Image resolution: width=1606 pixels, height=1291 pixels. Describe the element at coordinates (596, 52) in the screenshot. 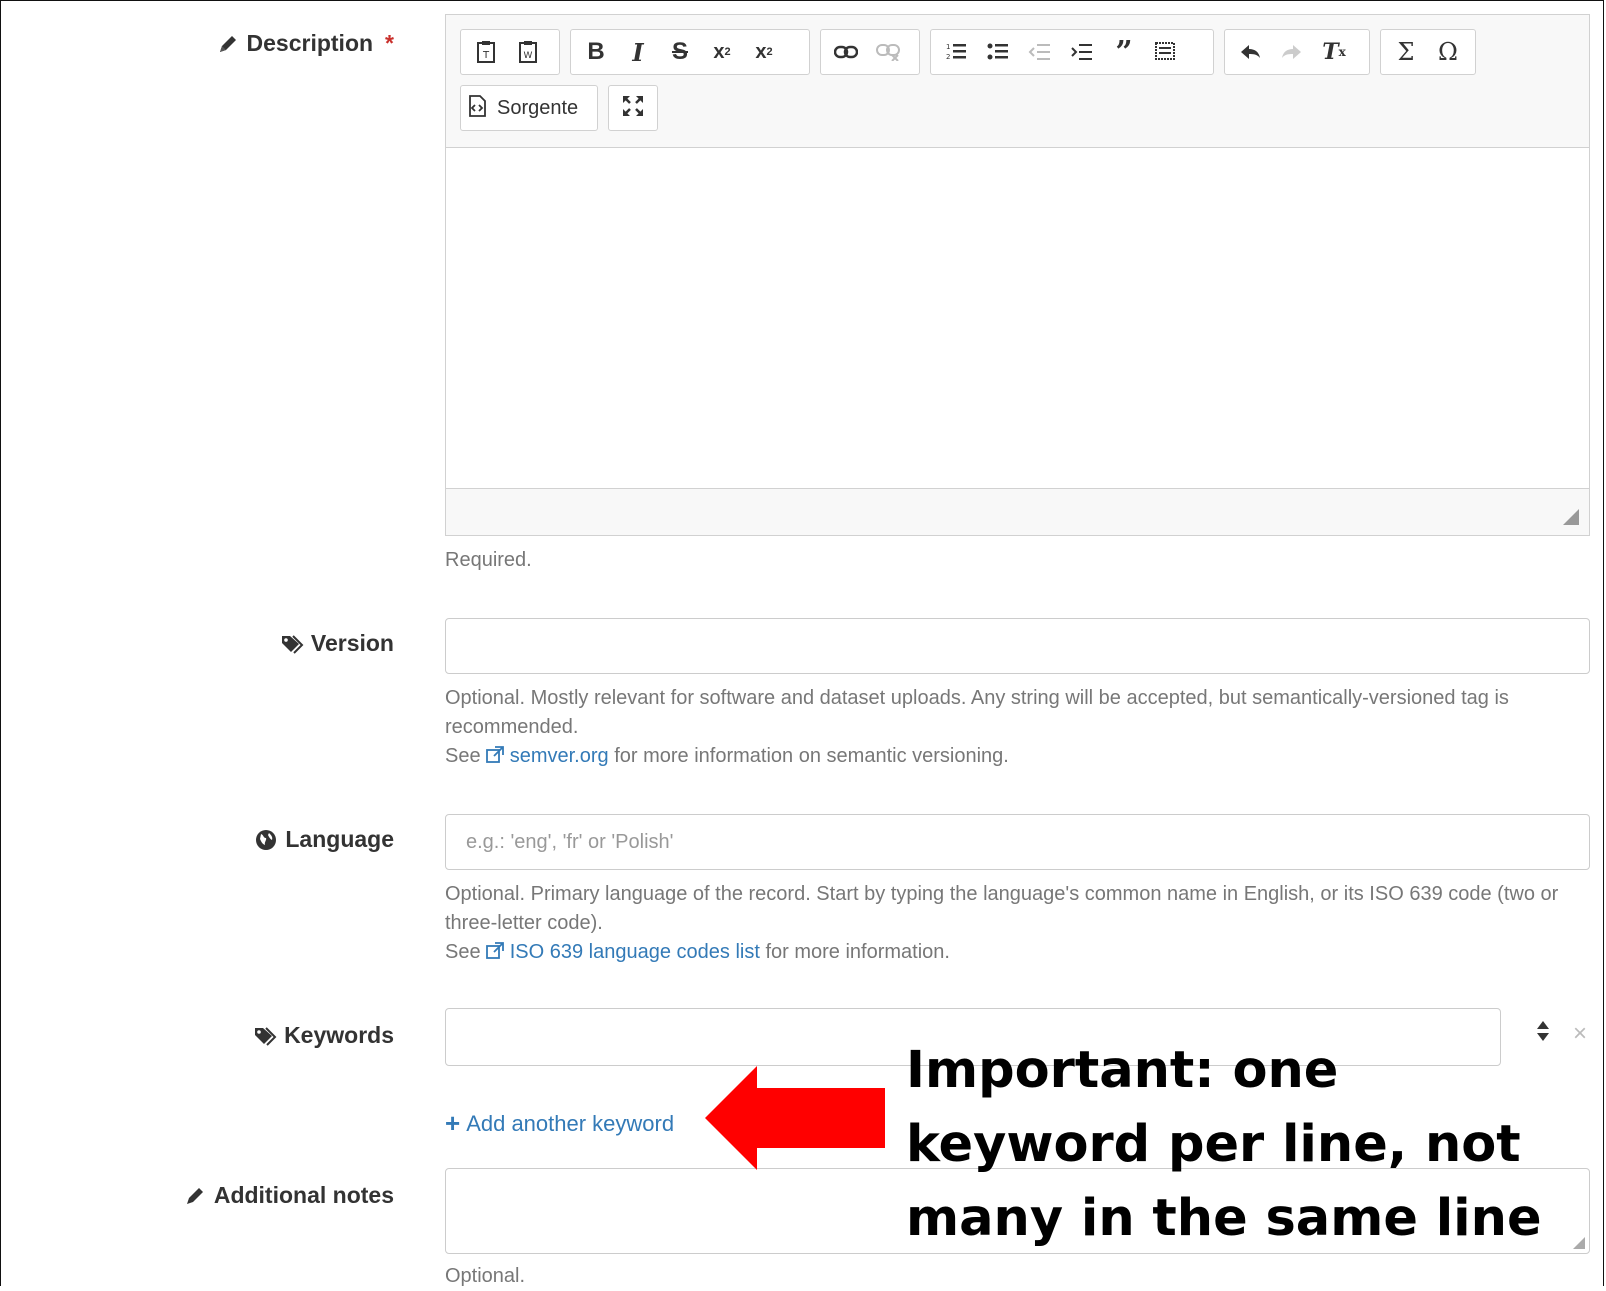

I see `bold-icon: B` at that location.